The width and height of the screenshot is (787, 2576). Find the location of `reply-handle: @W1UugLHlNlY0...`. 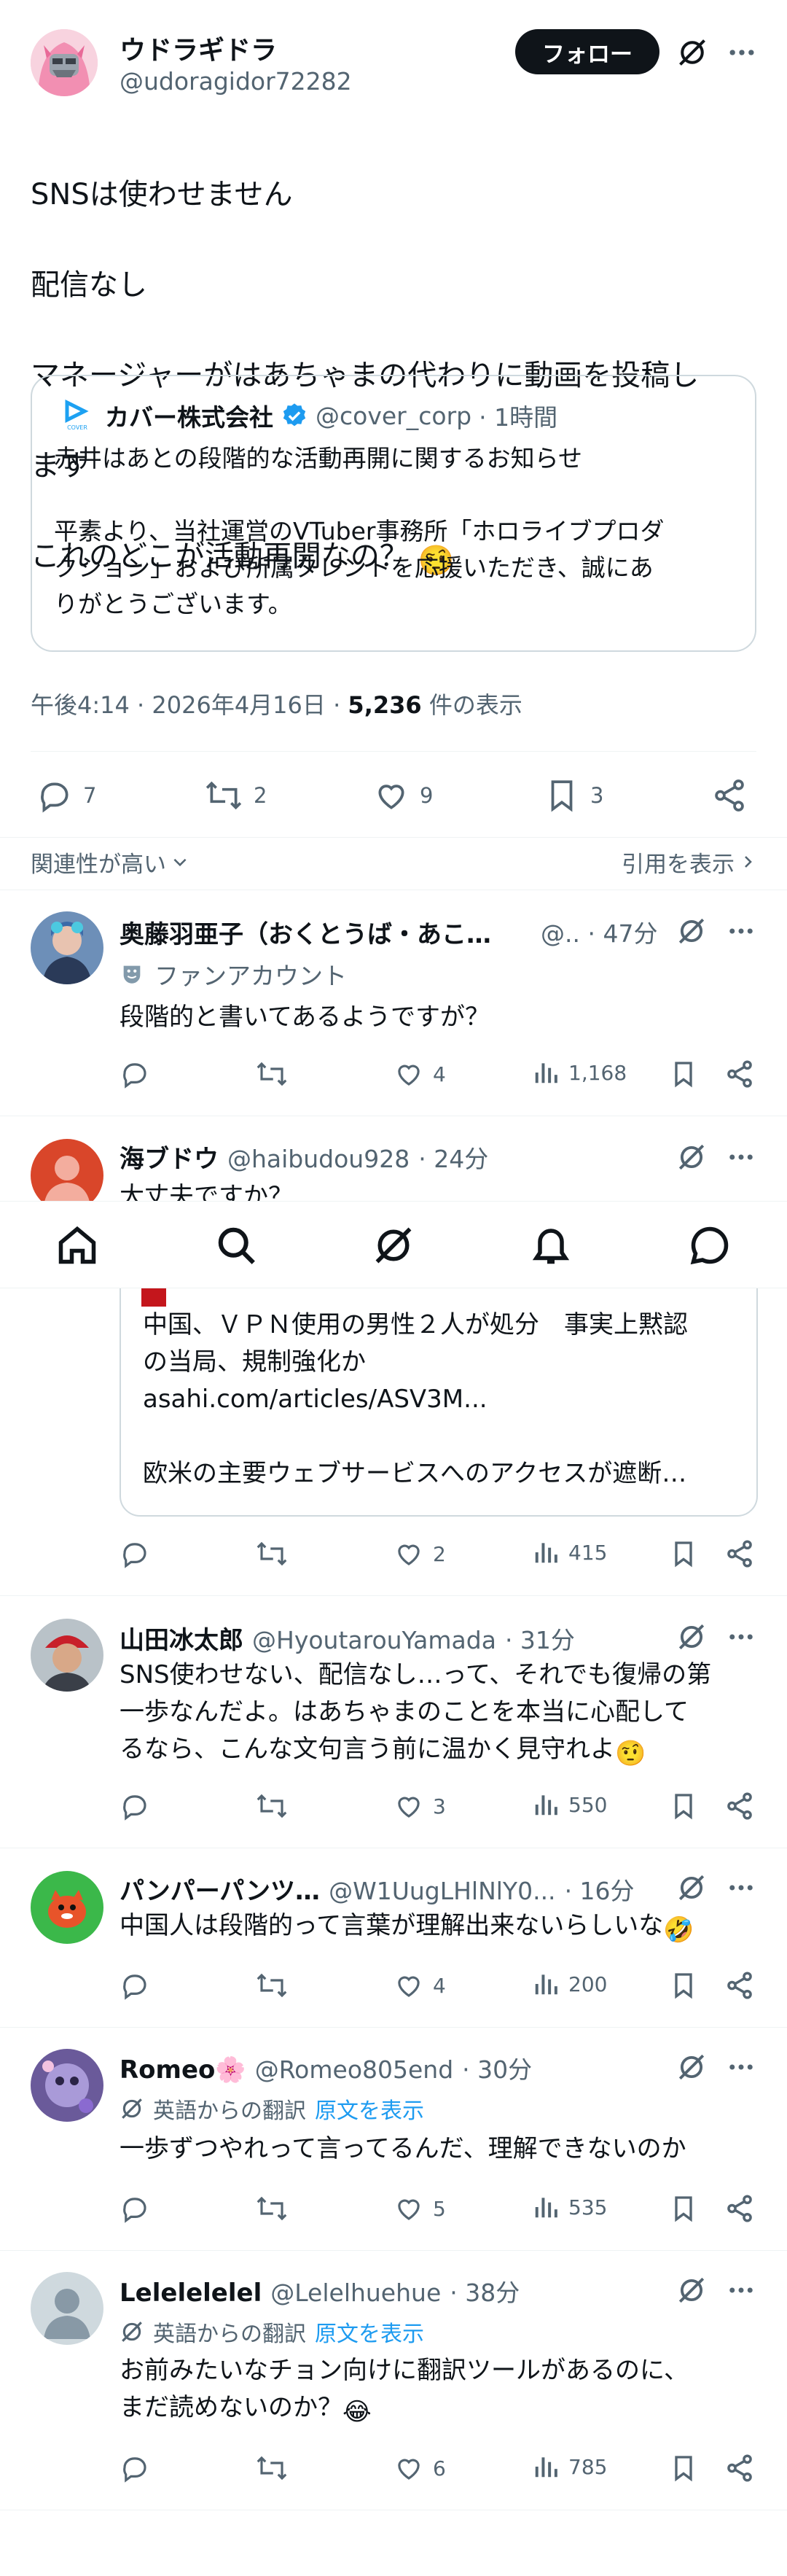

reply-handle: @W1UugLHlNlY0... is located at coordinates (442, 1891).